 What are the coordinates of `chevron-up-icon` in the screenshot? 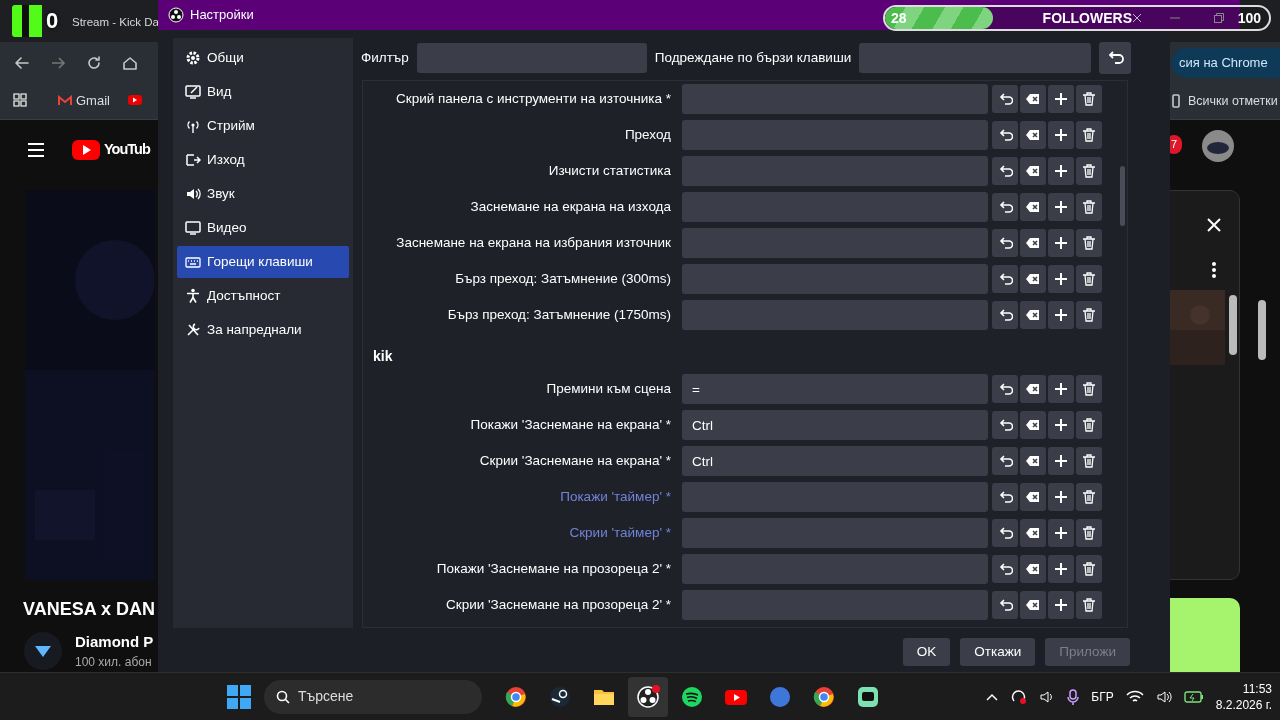 It's located at (992, 697).